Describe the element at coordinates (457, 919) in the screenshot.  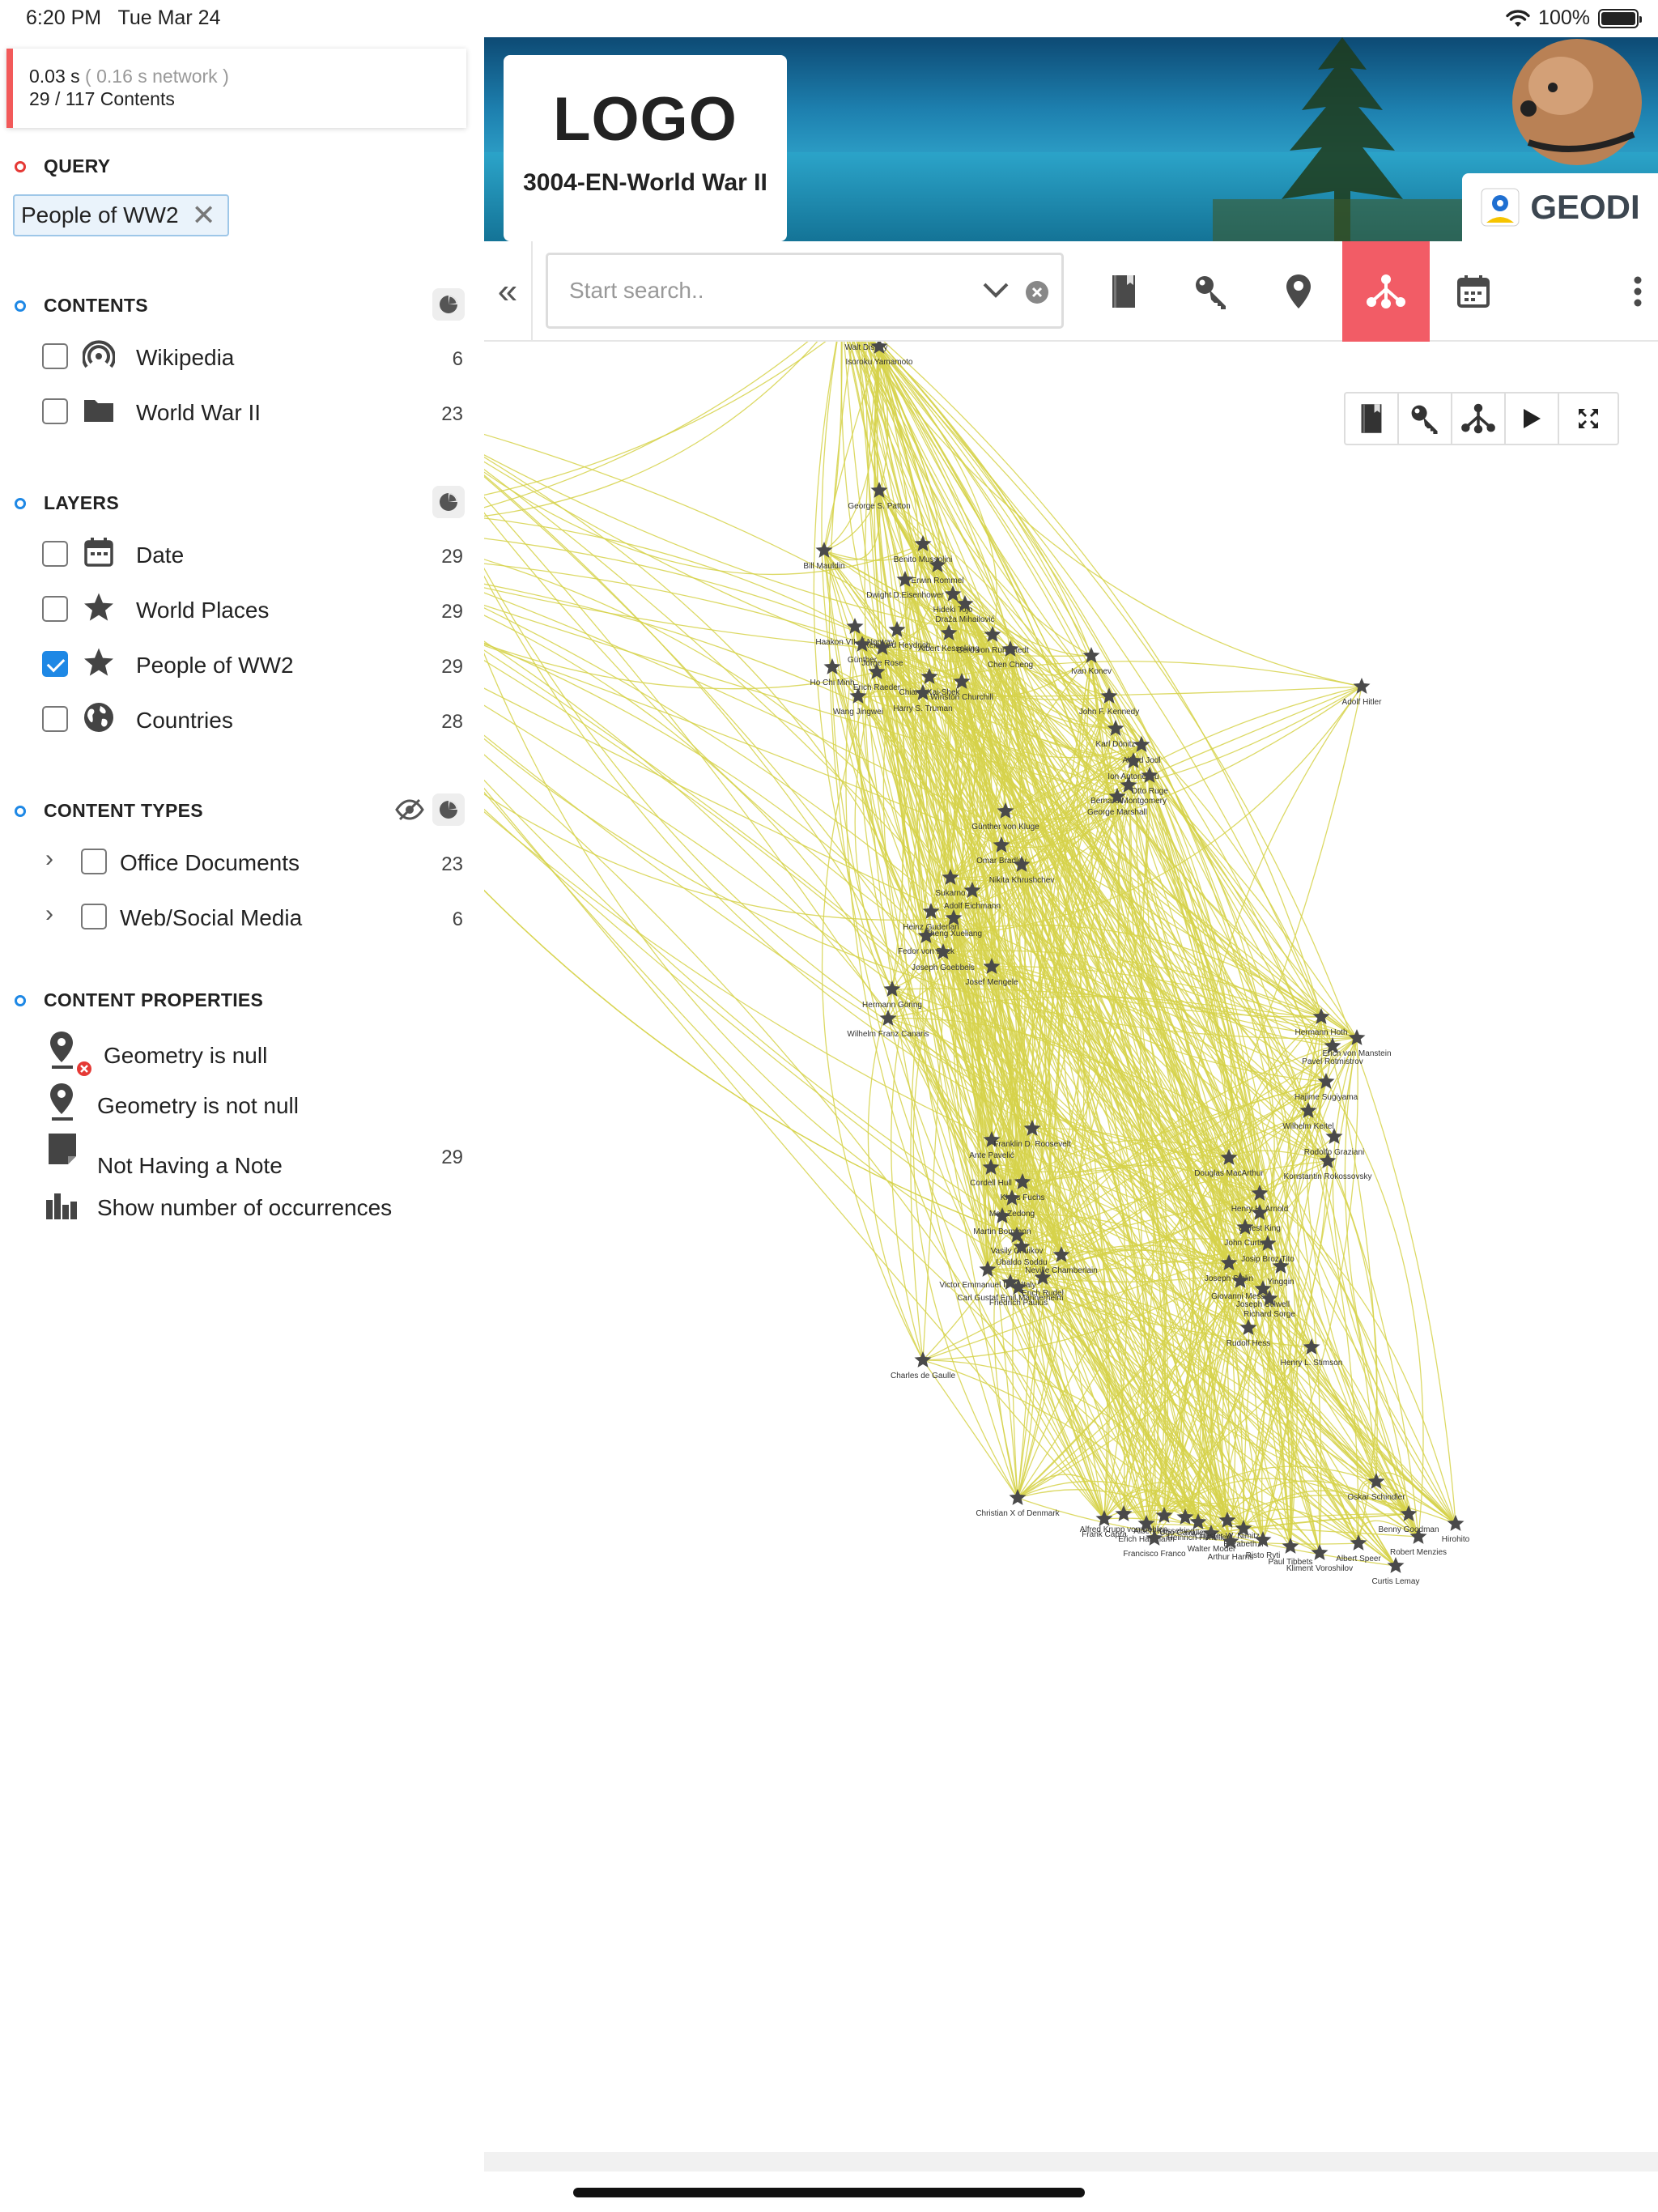
I see `web-social-media-count: 6` at that location.